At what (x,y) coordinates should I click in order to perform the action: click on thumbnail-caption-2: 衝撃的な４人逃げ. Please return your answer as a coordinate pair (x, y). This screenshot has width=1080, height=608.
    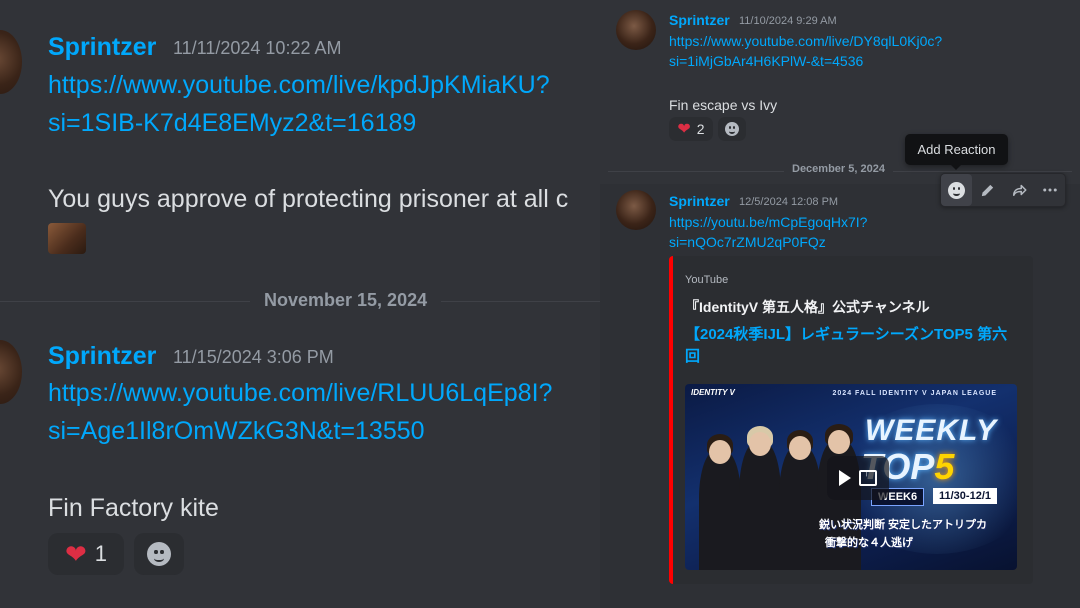
    Looking at the image, I should click on (869, 543).